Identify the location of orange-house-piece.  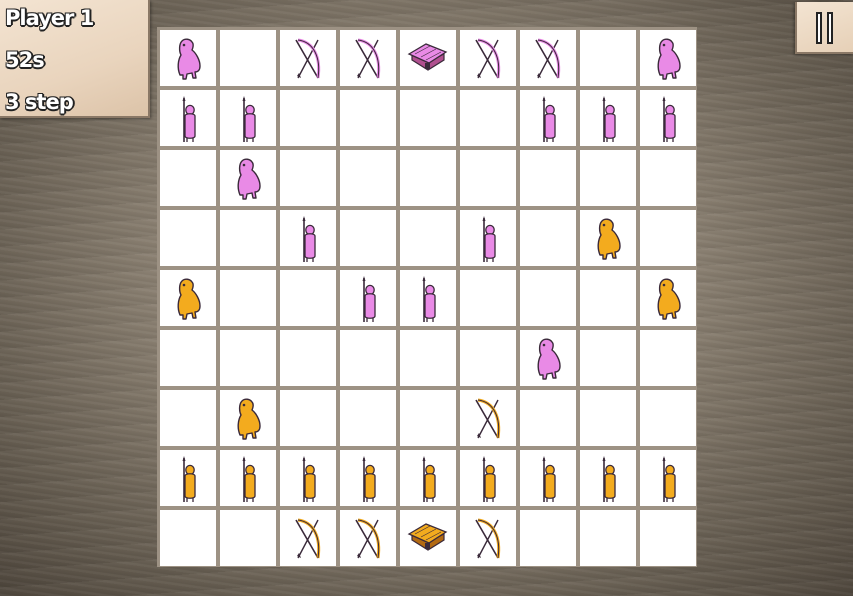
(428, 538).